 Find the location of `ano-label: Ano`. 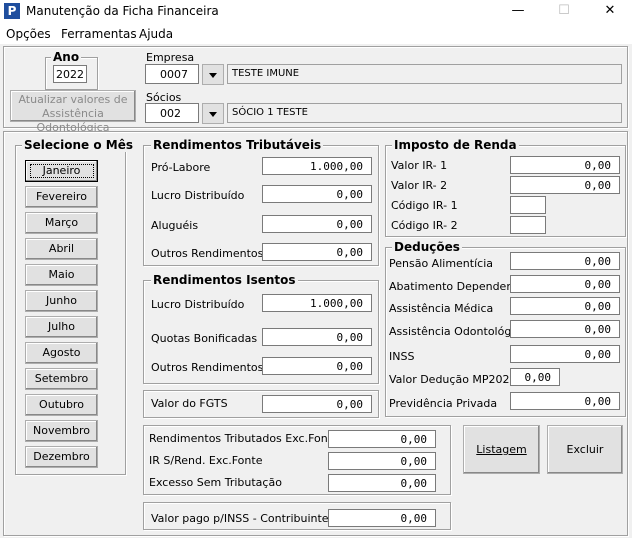

ano-label: Ano is located at coordinates (66, 57).